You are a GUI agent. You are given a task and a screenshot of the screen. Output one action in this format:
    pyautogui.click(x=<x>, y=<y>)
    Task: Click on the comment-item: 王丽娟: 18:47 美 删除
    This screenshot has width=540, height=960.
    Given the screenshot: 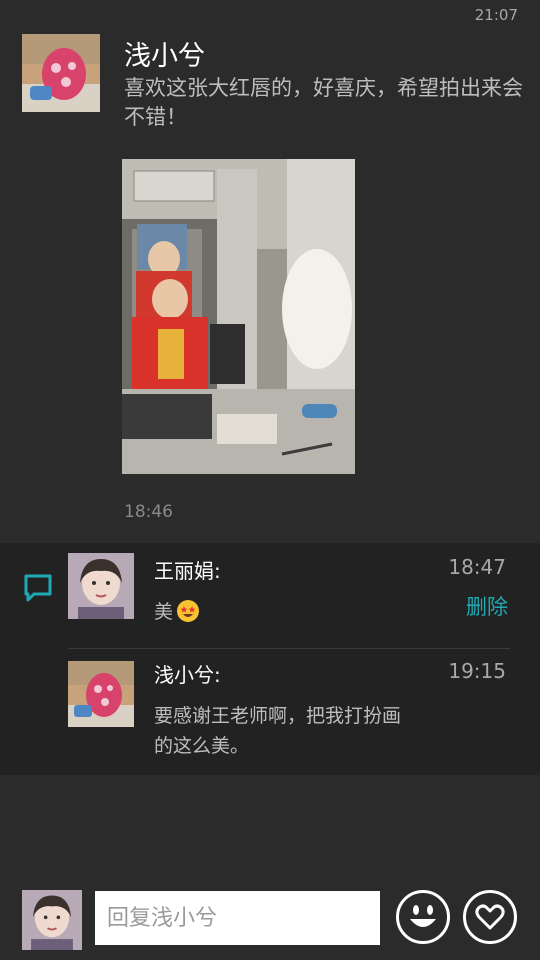 What is the action you would take?
    pyautogui.click(x=289, y=601)
    